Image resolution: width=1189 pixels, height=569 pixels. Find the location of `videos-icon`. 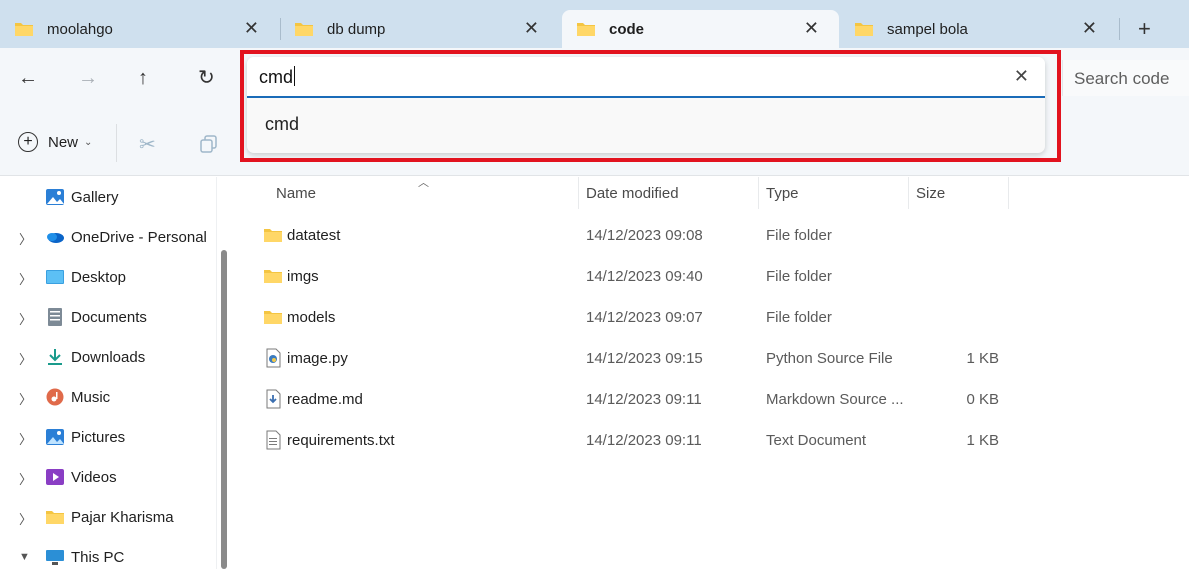

videos-icon is located at coordinates (55, 477).